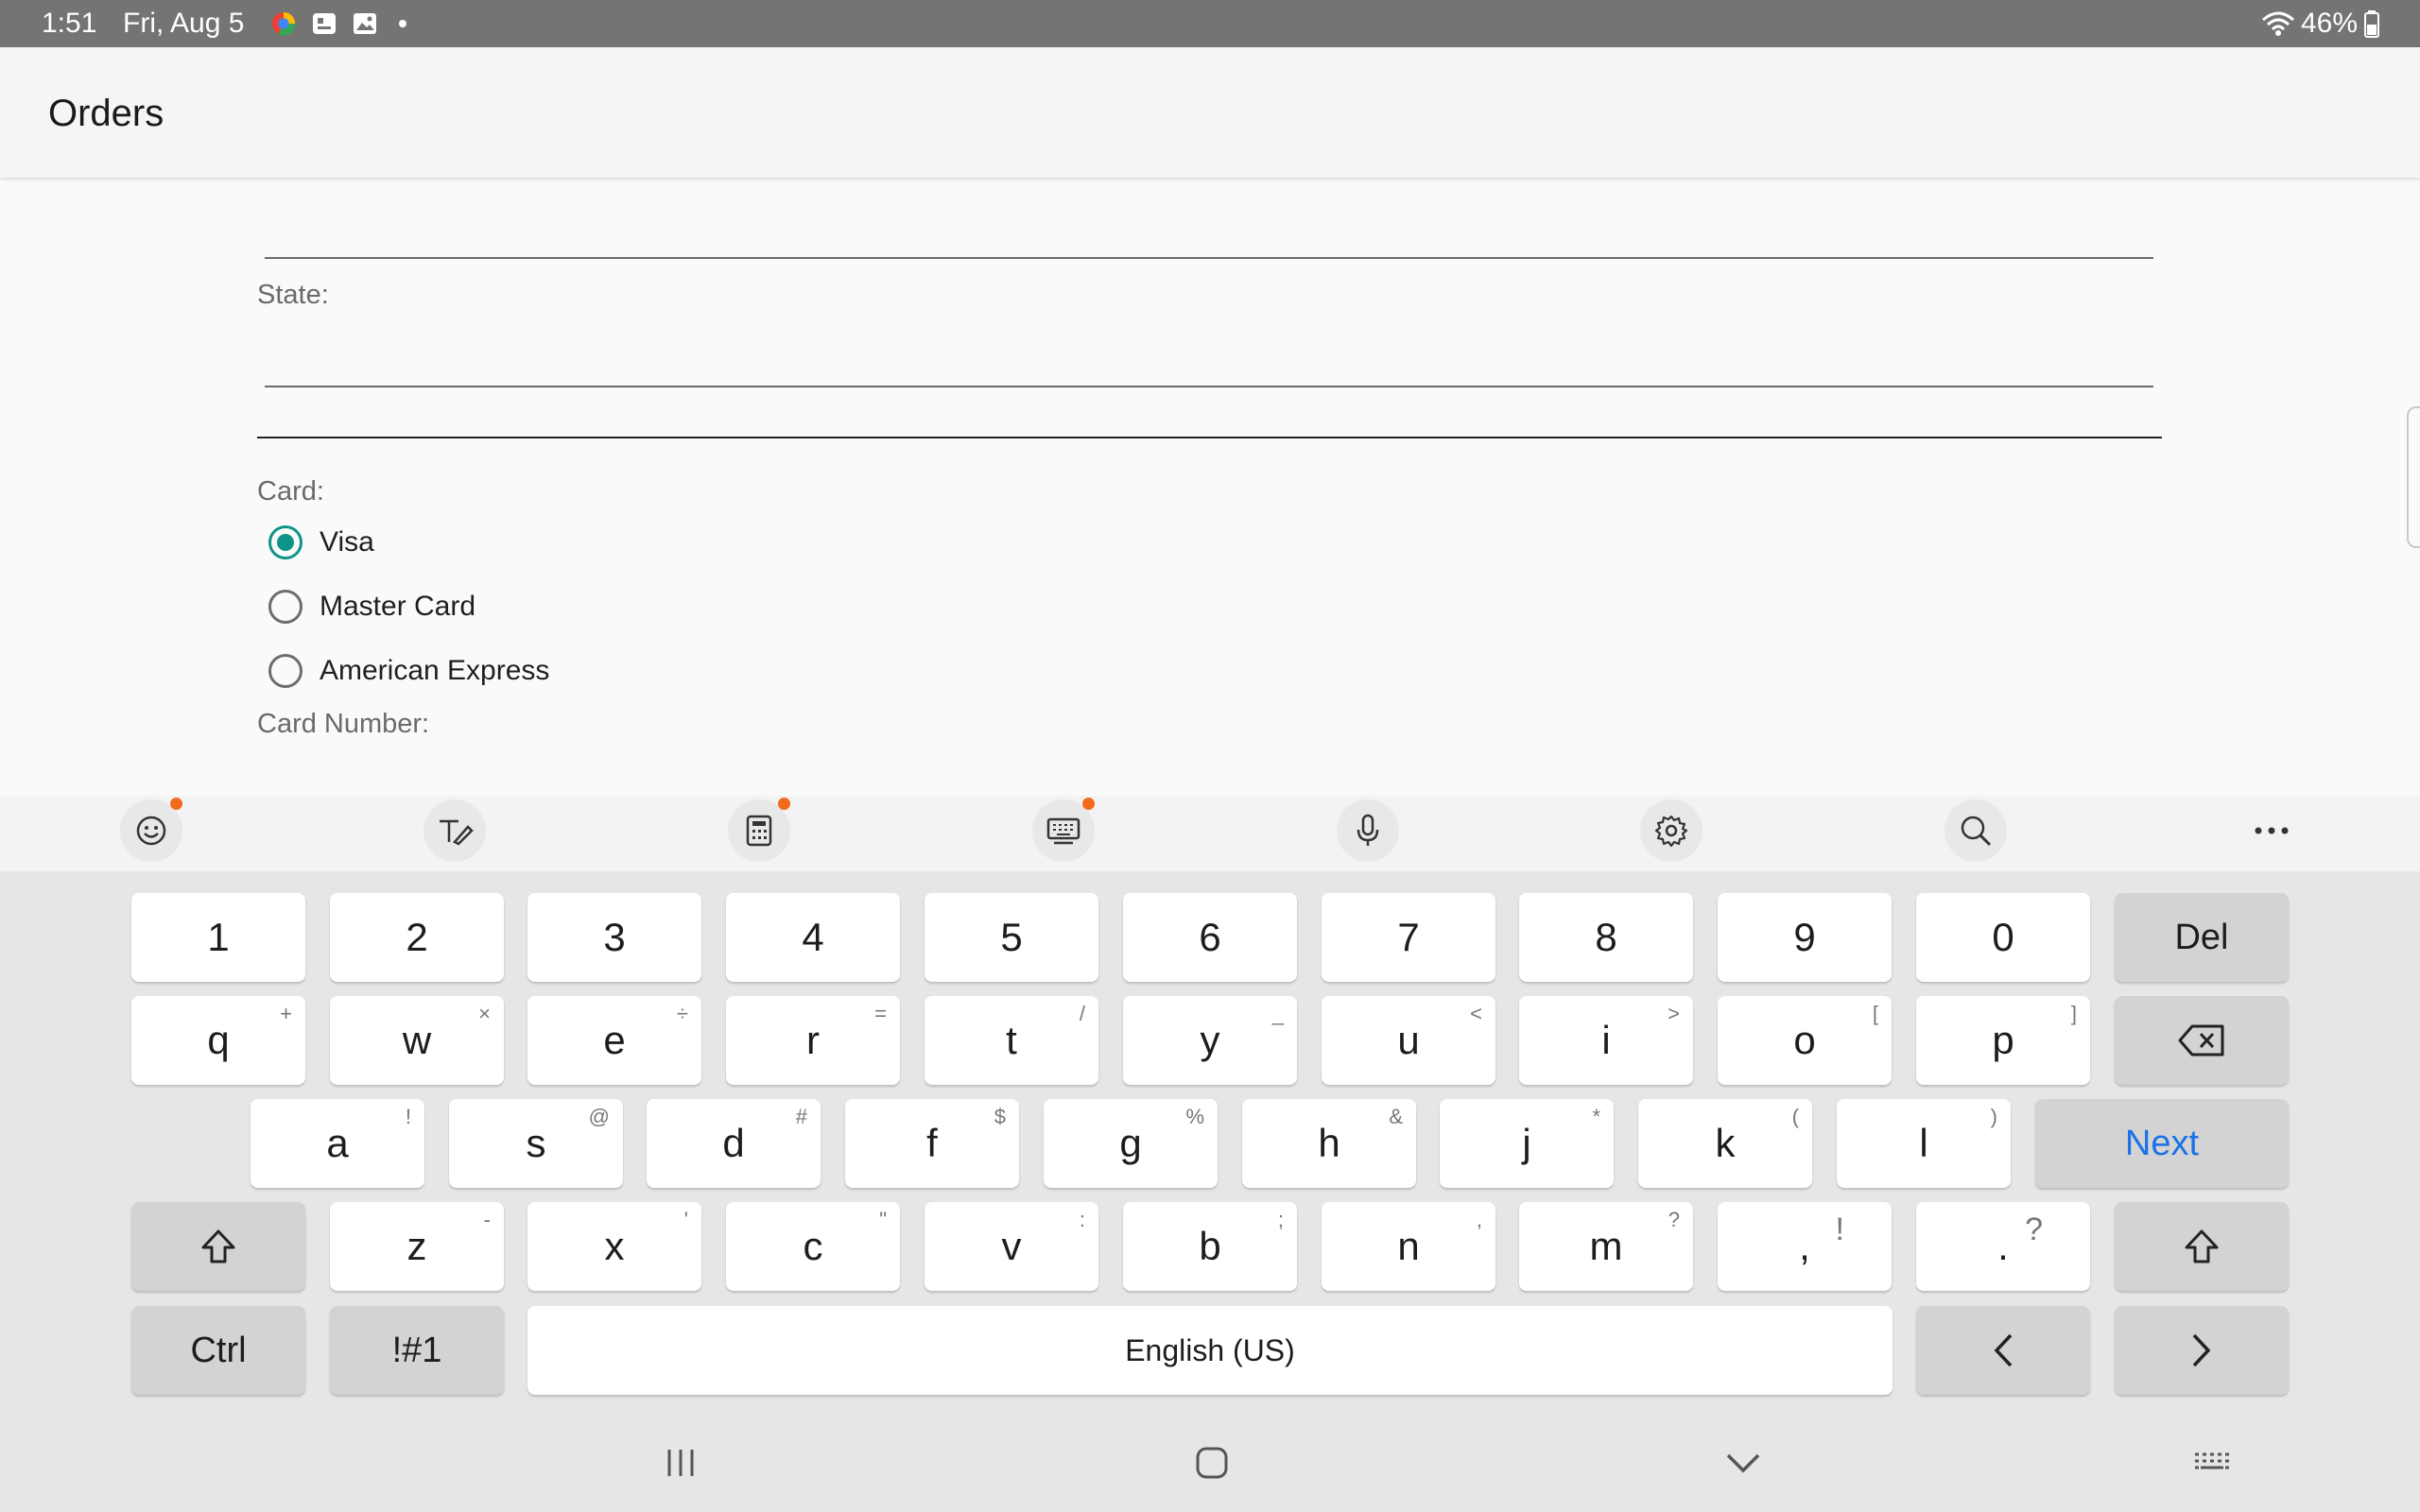 The width and height of the screenshot is (2420, 1512). Describe the element at coordinates (218, 1350) in the screenshot. I see `ctrl-key: Ctrl` at that location.